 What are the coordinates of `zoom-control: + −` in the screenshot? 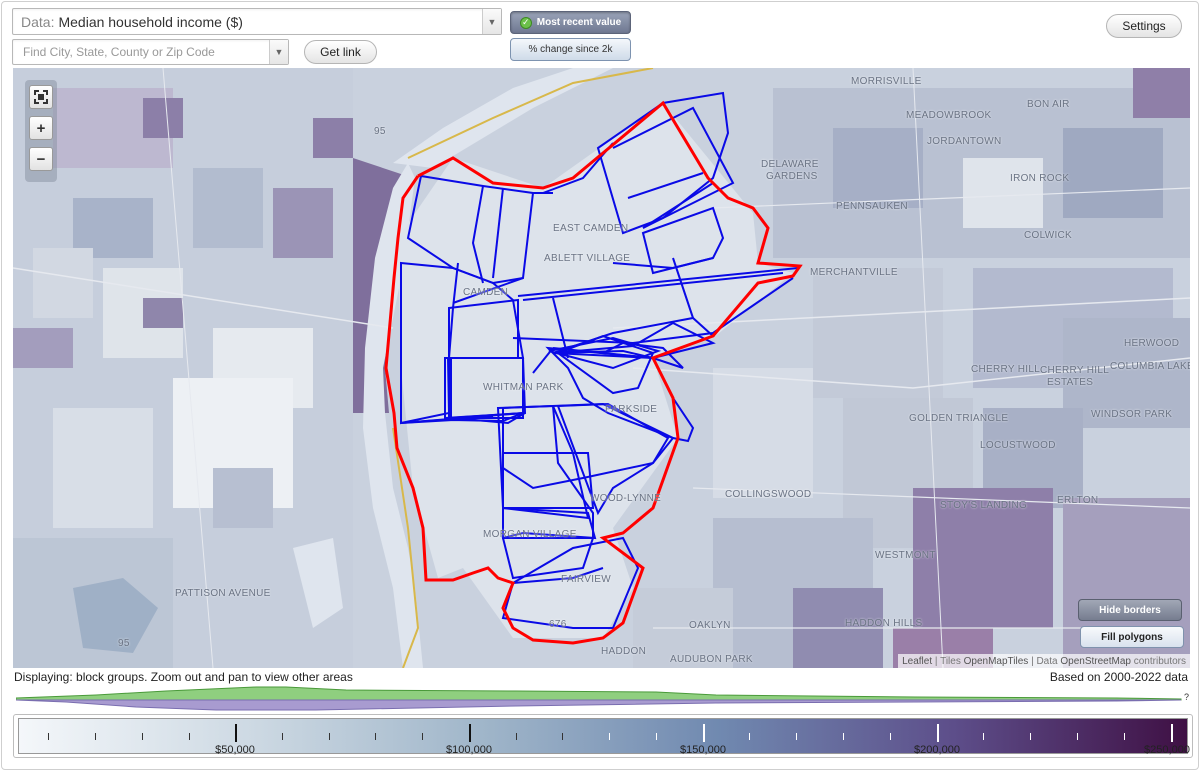 It's located at (41, 131).